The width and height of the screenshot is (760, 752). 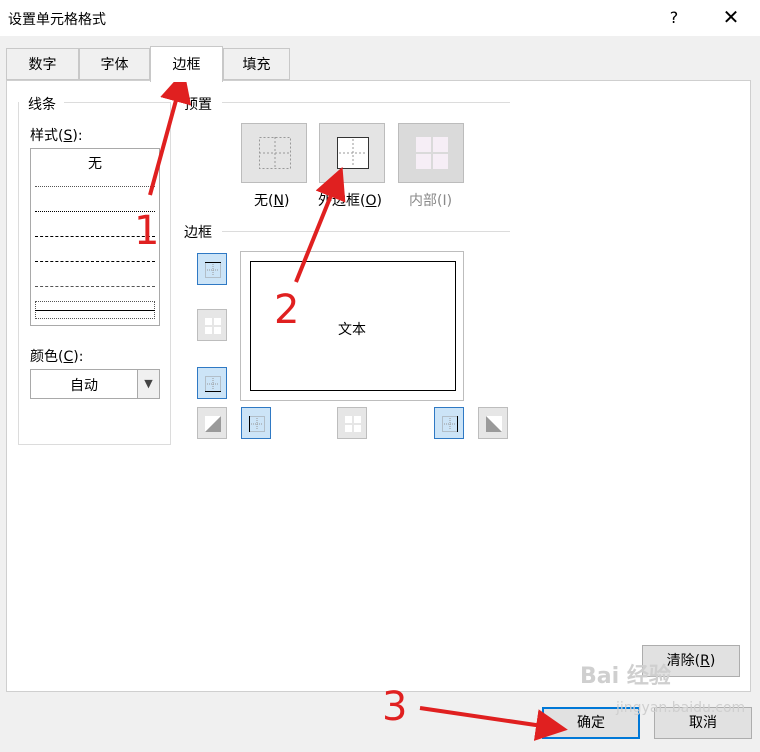 I want to click on border-right-button, so click(x=449, y=423).